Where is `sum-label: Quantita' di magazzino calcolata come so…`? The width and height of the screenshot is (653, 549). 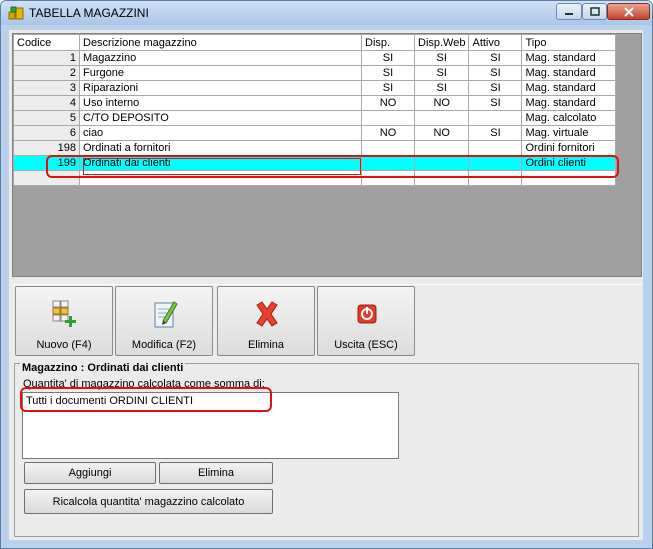
sum-label: Quantita' di magazzino calcolata come so… is located at coordinates (144, 384).